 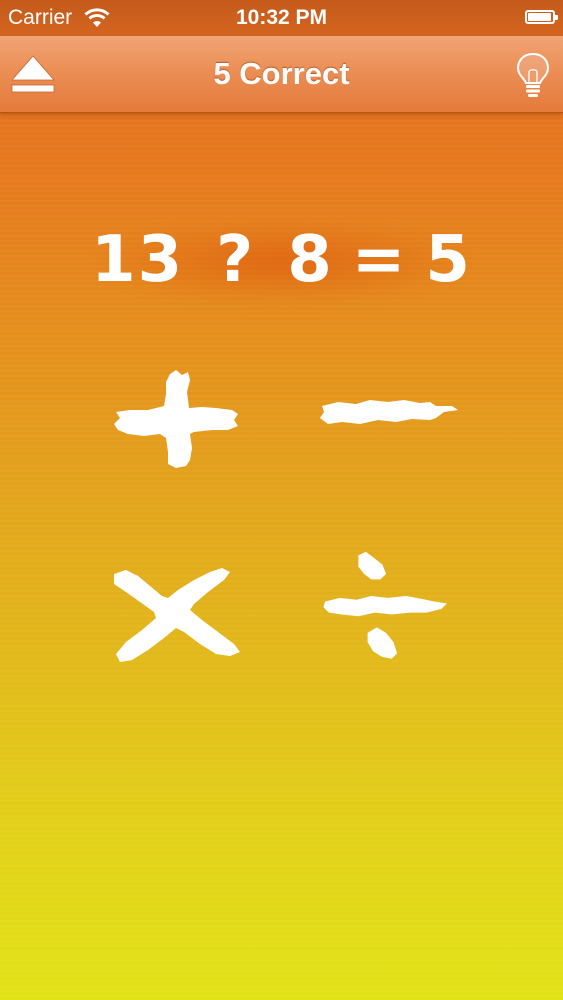 I want to click on equation-result: 5, so click(x=448, y=260).